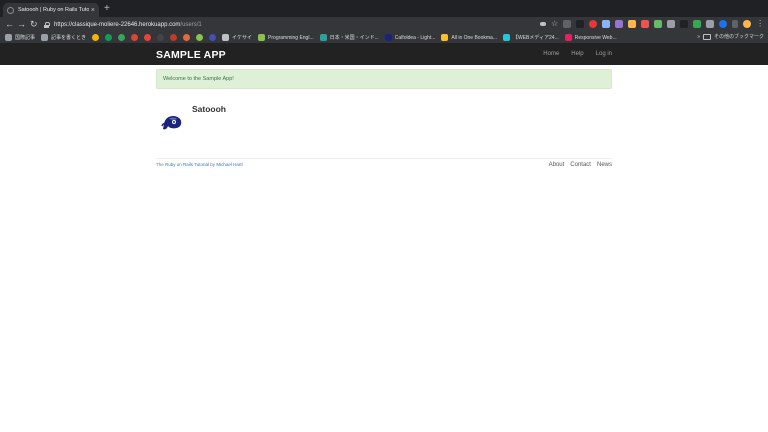  I want to click on new-tab-button: +, so click(107, 9).